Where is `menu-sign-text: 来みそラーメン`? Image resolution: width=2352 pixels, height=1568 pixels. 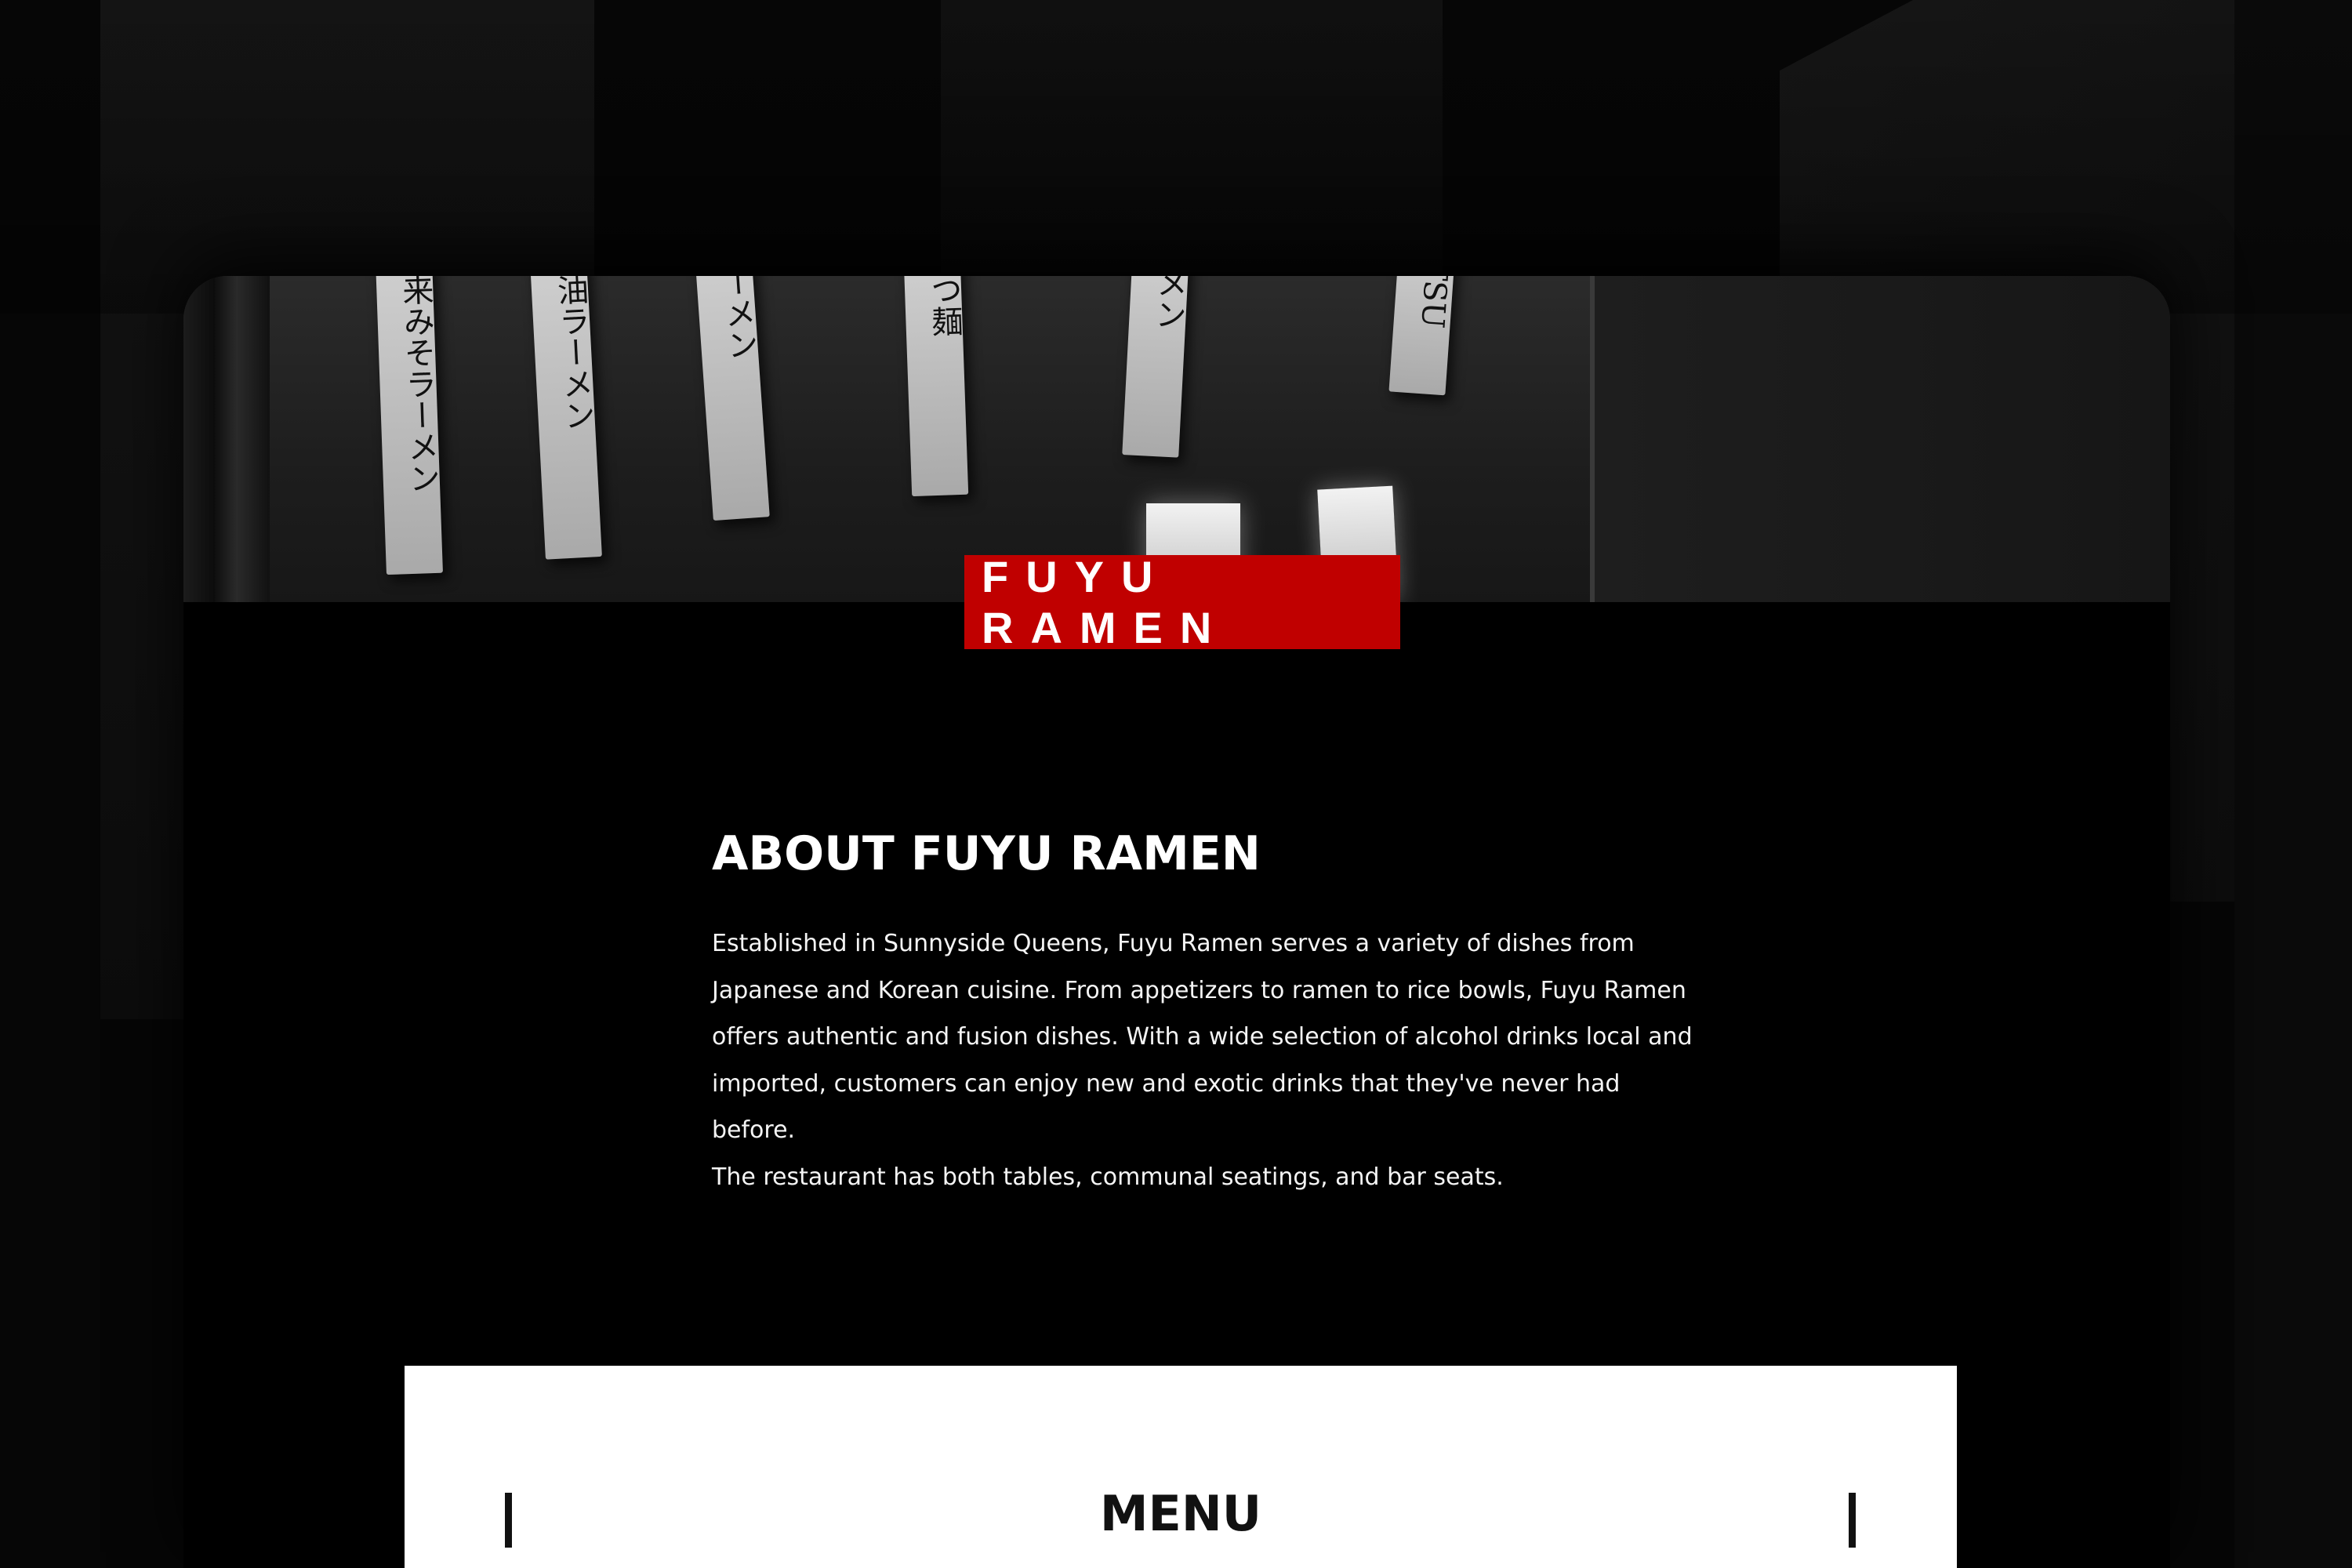
menu-sign-text: 来みそラーメン is located at coordinates (418, 385).